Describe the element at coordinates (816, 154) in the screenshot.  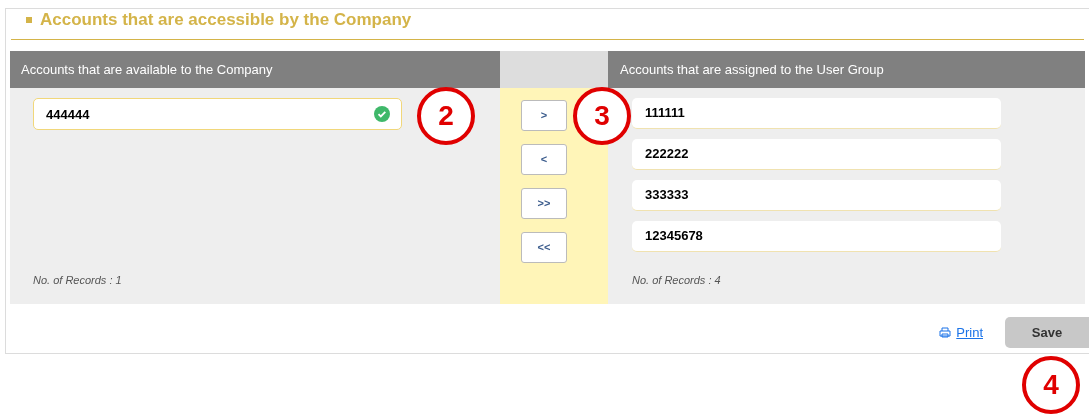
I see `account-item: 222222` at that location.